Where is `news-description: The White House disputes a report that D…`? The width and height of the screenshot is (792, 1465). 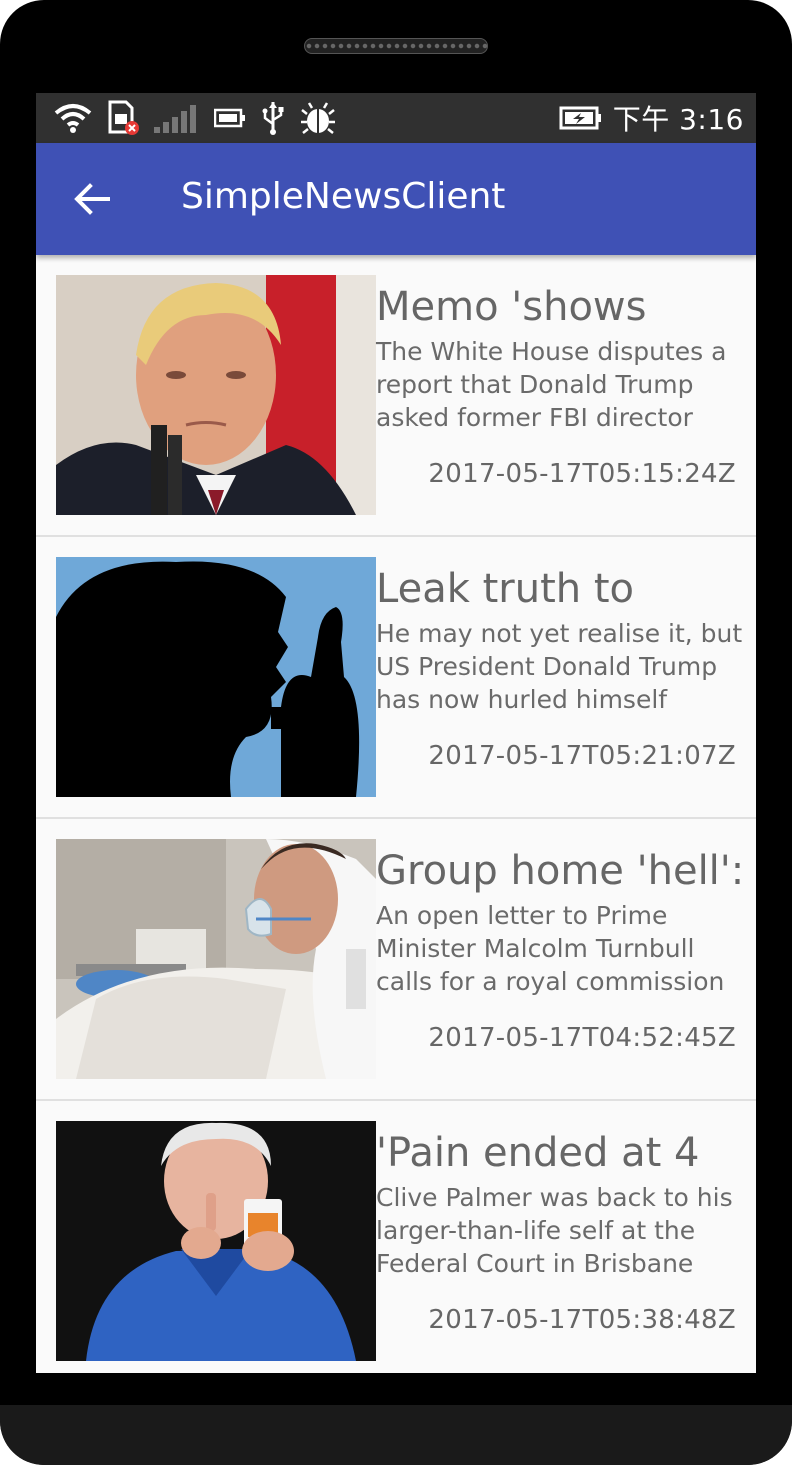 news-description: The White House disputes a report that D… is located at coordinates (551, 384).